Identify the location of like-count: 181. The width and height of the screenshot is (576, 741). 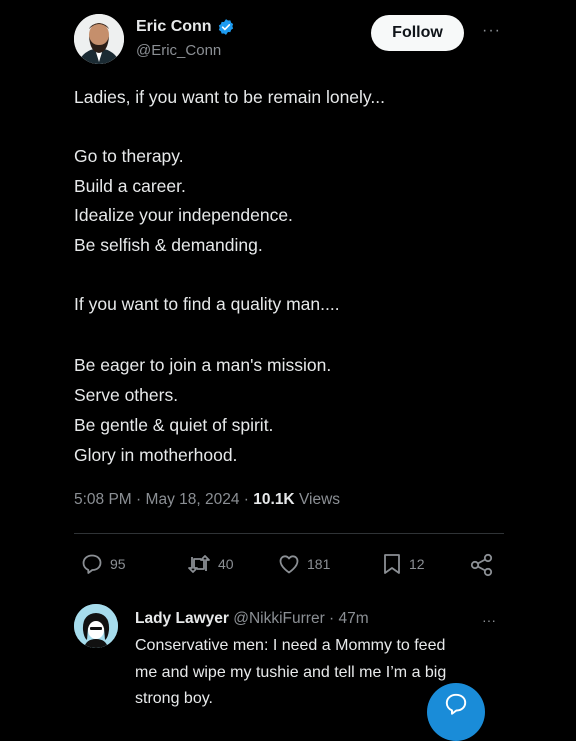
(319, 564).